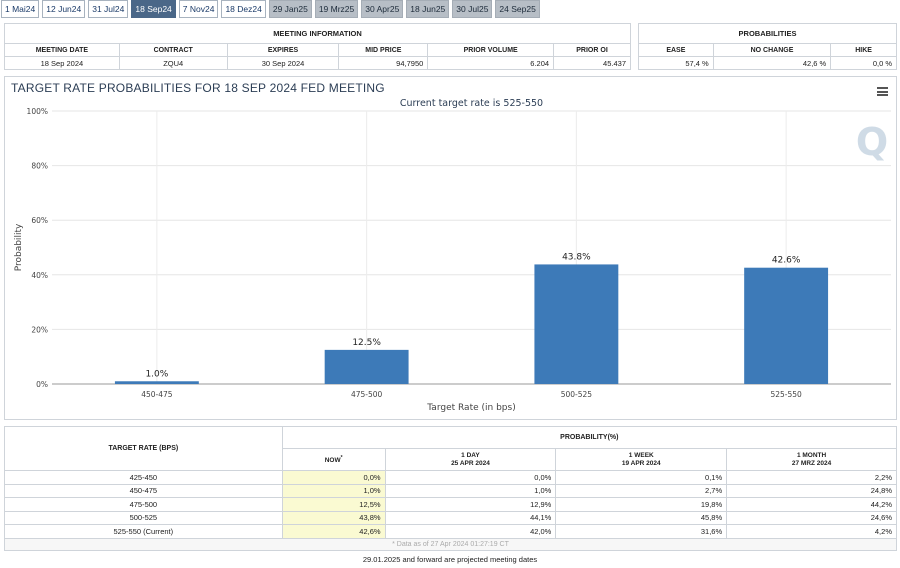  What do you see at coordinates (290, 9) in the screenshot?
I see `meeting-tab: 29 Jan25` at bounding box center [290, 9].